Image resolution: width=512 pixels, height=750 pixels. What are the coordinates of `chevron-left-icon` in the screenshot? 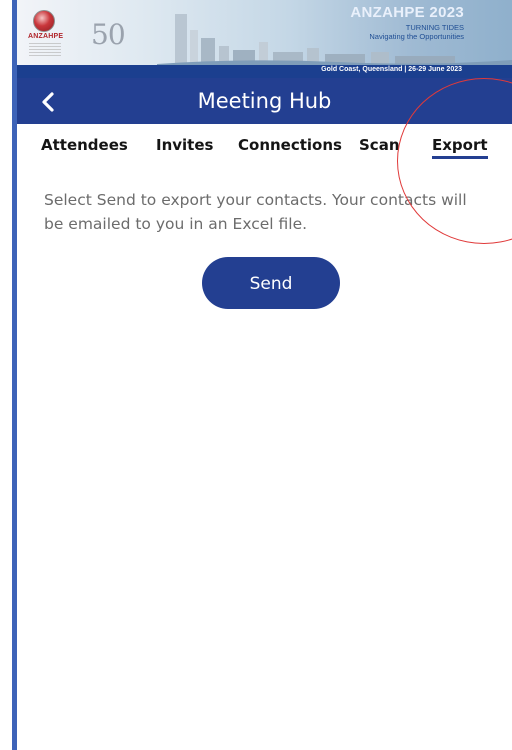 It's located at (48, 102).